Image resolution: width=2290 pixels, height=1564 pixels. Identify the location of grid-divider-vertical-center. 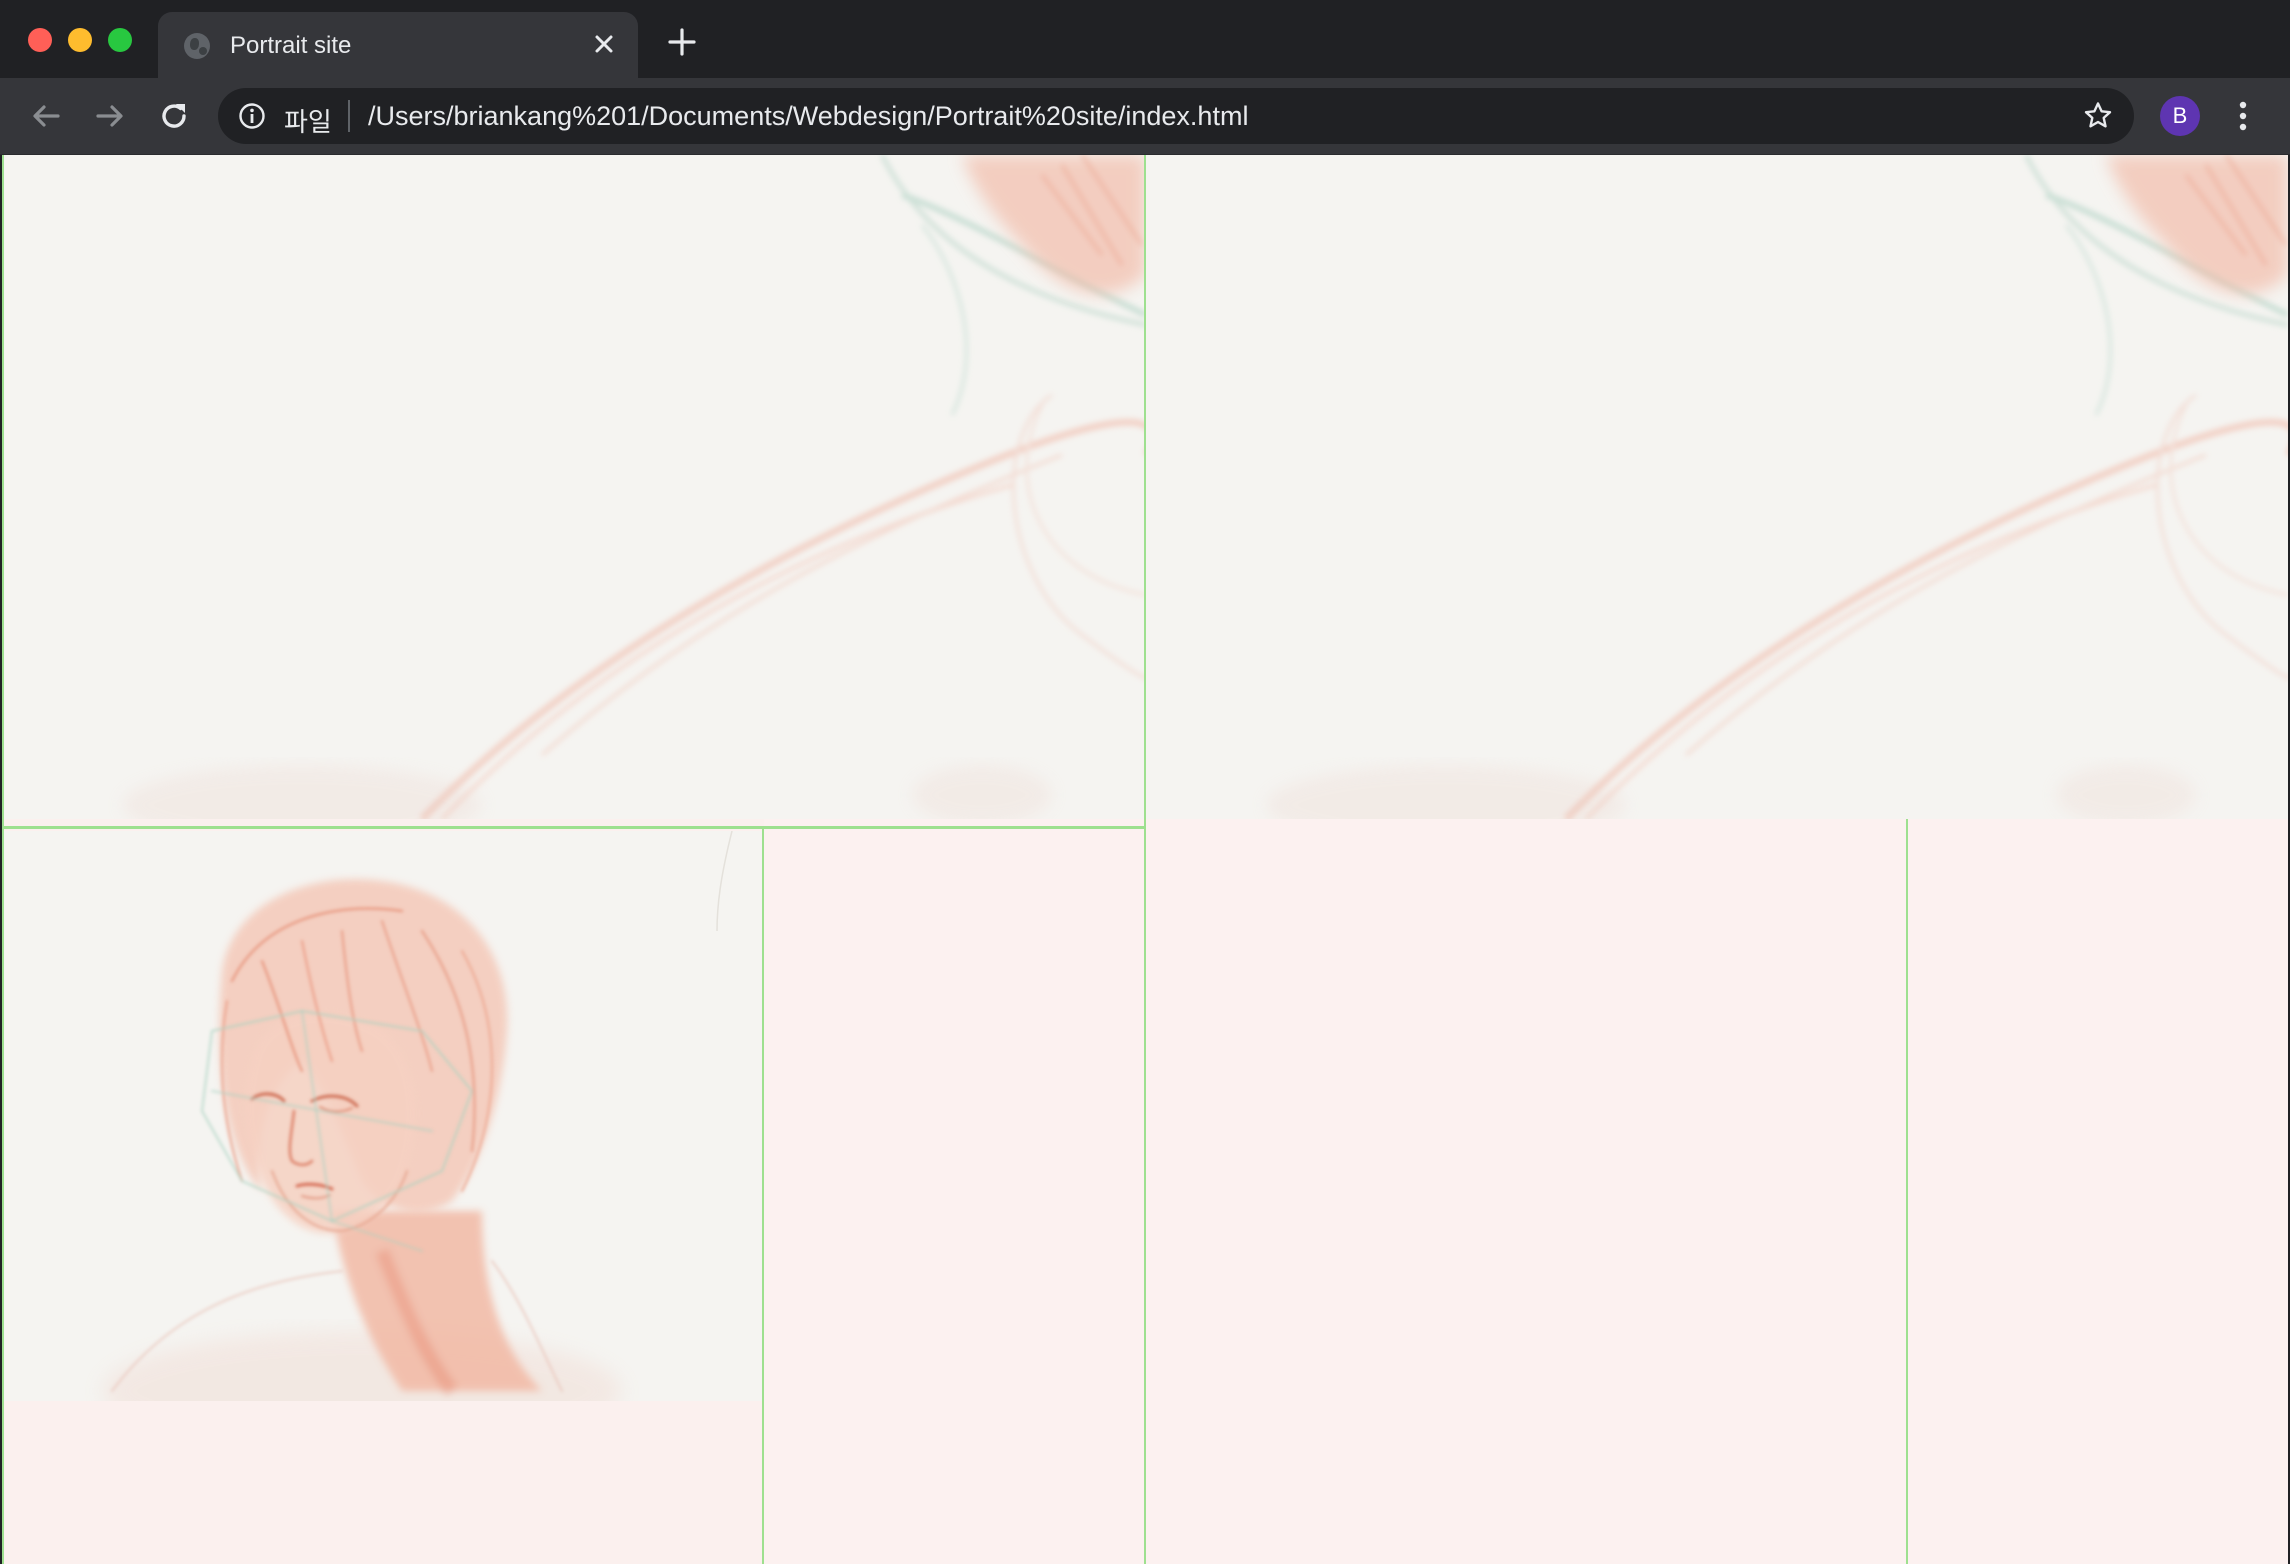
(1145, 859).